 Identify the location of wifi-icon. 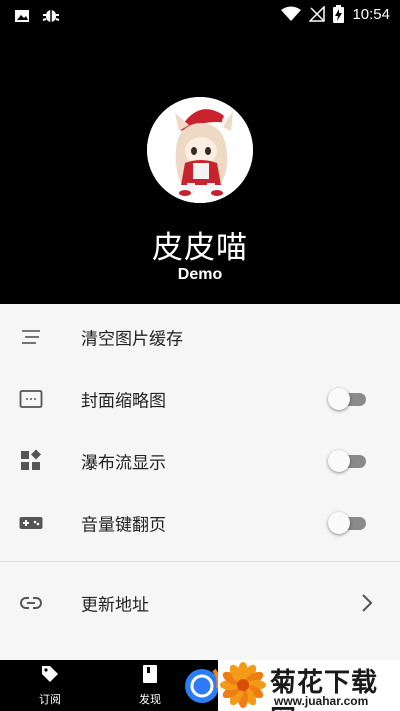
(291, 13).